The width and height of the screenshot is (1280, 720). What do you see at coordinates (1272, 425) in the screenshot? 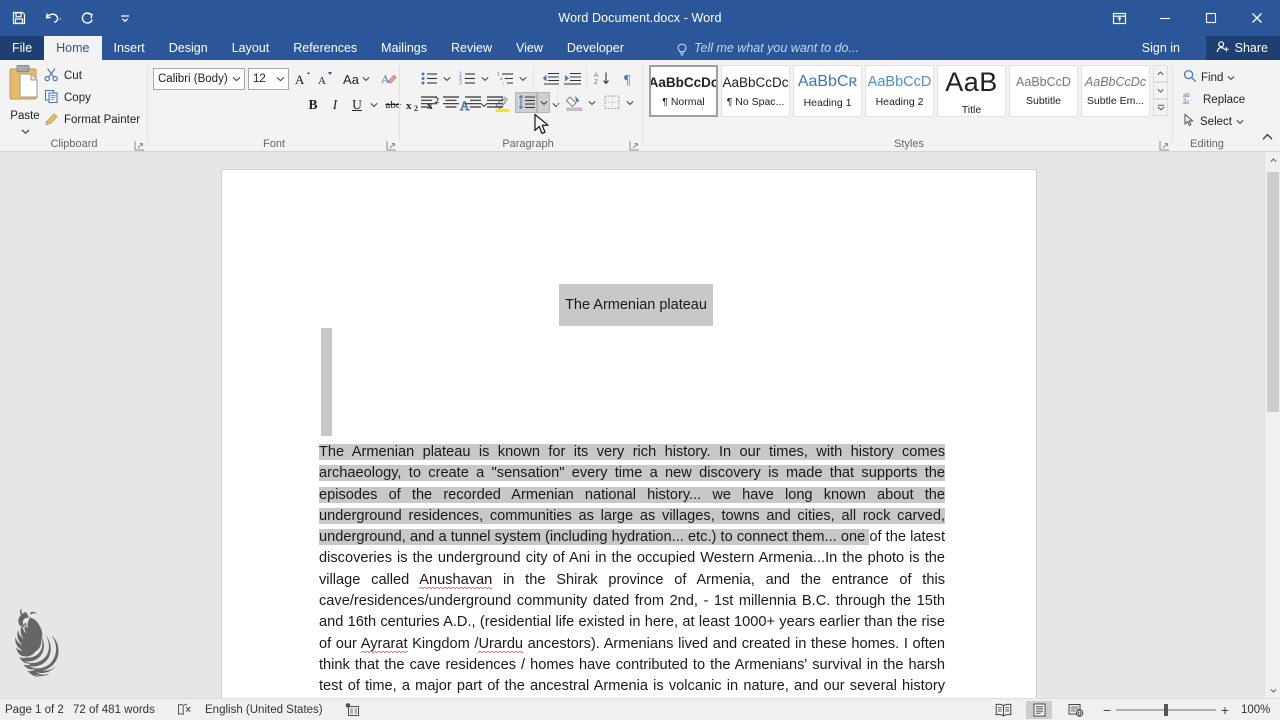
I see `vertical-scrollbar` at bounding box center [1272, 425].